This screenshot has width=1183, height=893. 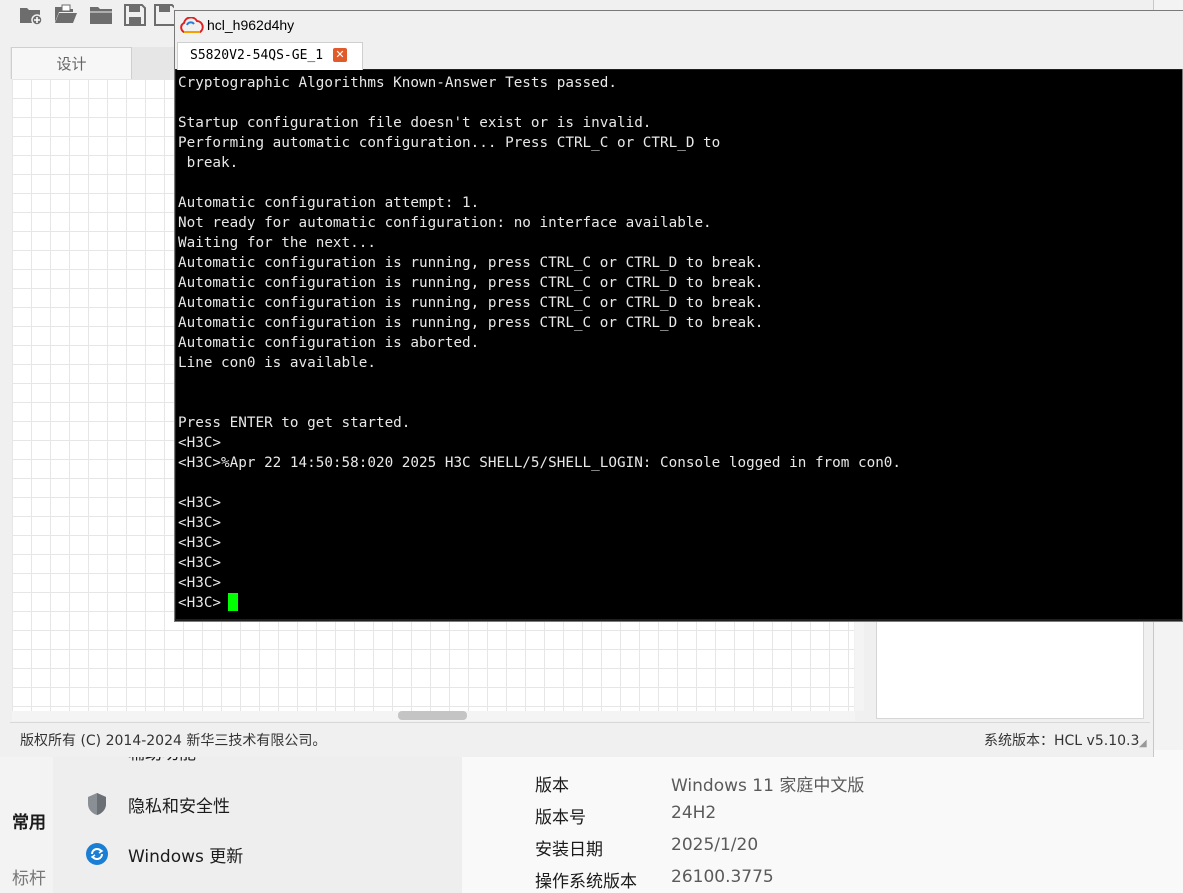 I want to click on nav-item-windows-update: Windows 更新, so click(x=164, y=854).